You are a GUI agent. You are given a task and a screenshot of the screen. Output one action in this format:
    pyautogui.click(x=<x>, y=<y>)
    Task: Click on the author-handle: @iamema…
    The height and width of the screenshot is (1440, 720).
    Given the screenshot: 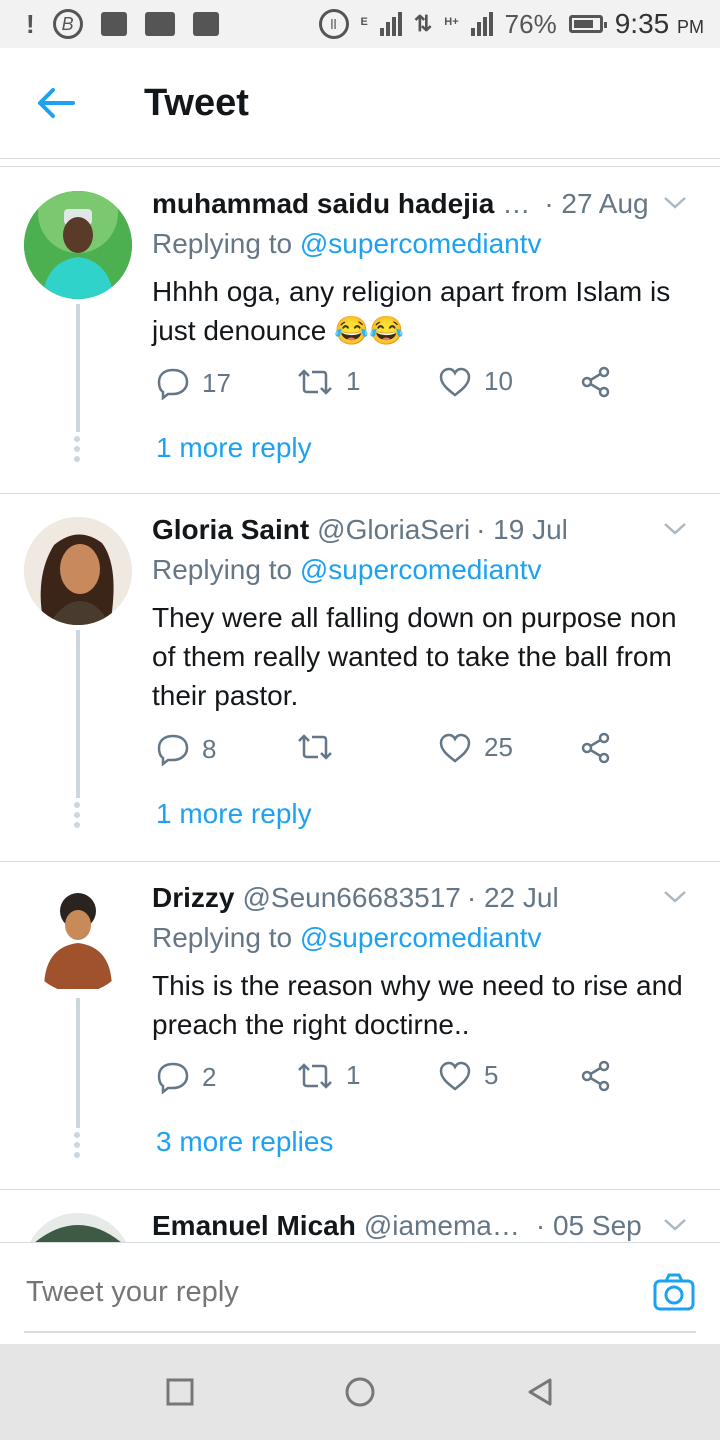 What is the action you would take?
    pyautogui.click(x=442, y=1226)
    